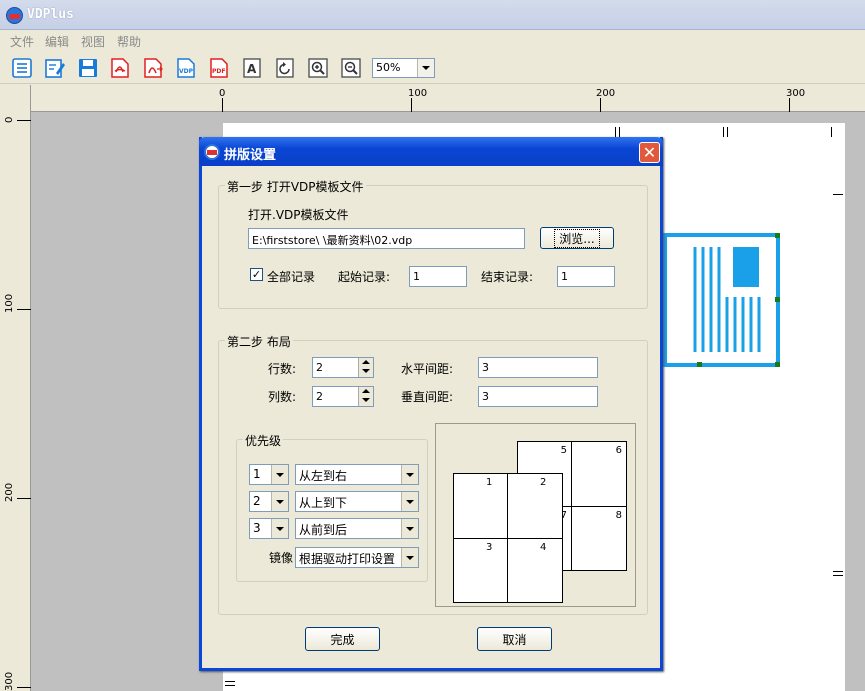 The image size is (865, 691). What do you see at coordinates (586, 276) in the screenshot?
I see `end-record-input: 1` at bounding box center [586, 276].